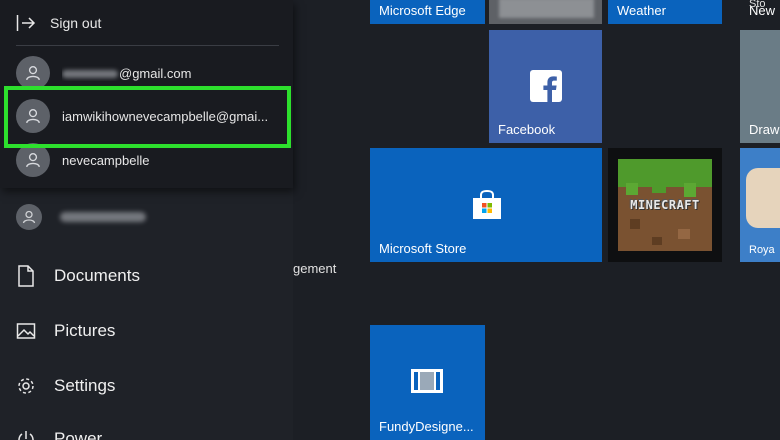  I want to click on current-user-button, so click(81, 217).